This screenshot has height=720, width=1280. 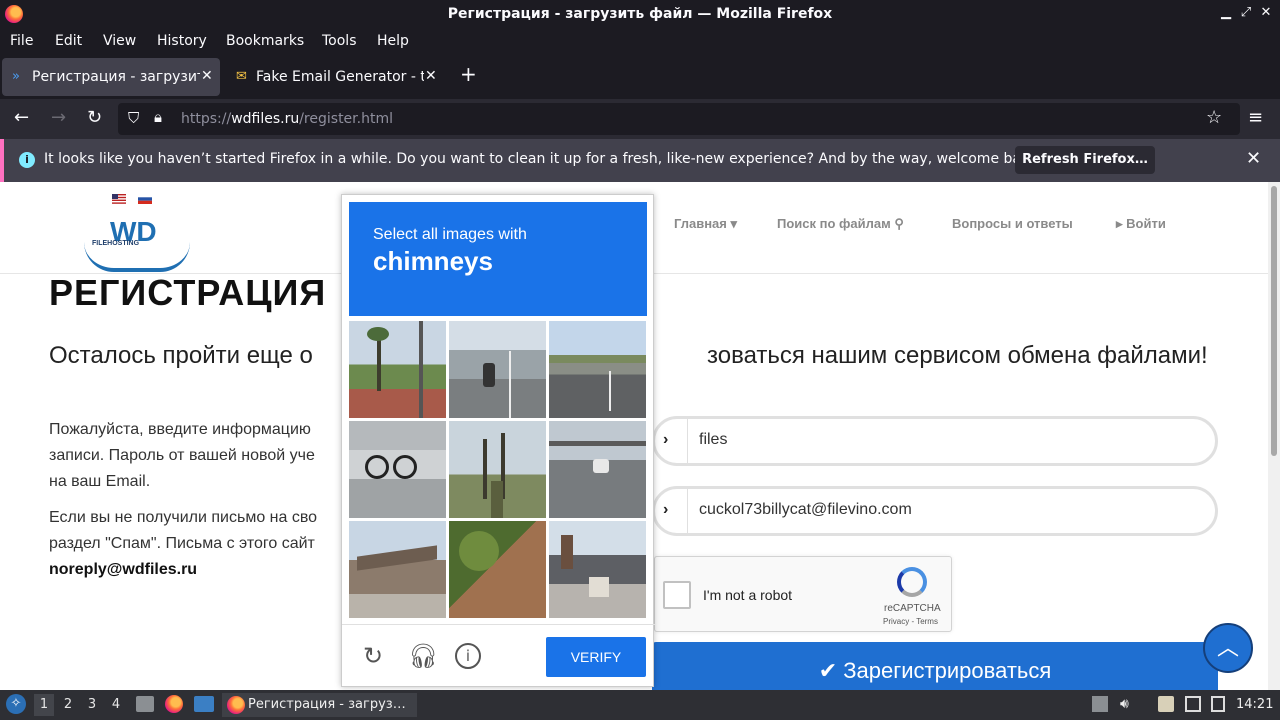 I want to click on url-bar: ⛉ 🔒︎ https://wdfiles.ru/register.html ☆, so click(x=679, y=119).